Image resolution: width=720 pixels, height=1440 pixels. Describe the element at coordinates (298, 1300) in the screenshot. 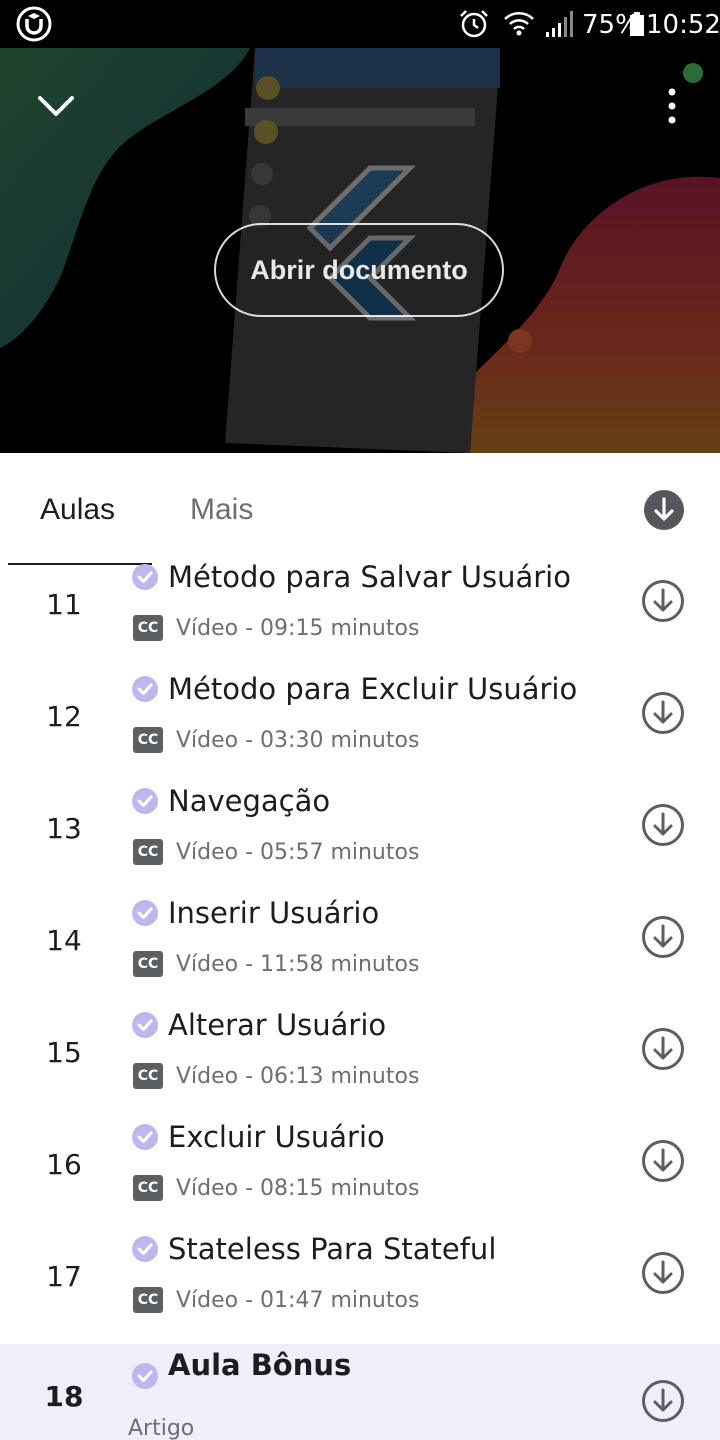

I see `lesson-meta: Vídeo - 01:47 minutos` at that location.